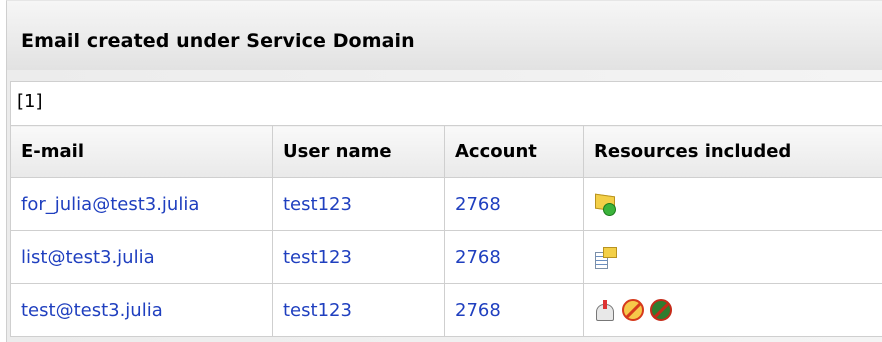 The width and height of the screenshot is (882, 342). I want to click on column-header-user-name: User name, so click(358, 151).